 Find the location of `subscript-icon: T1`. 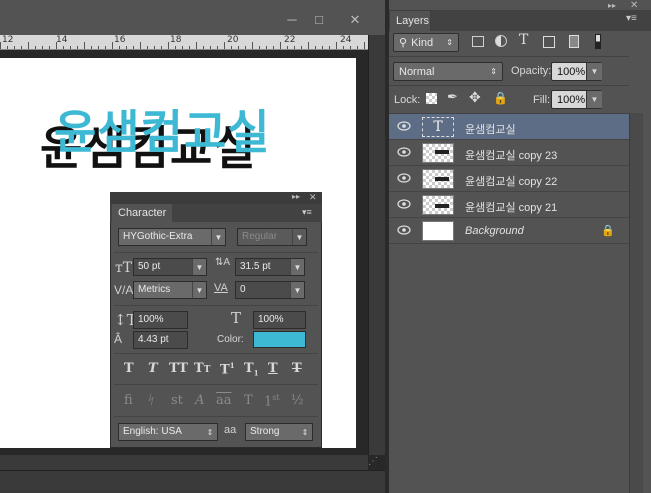

subscript-icon: T1 is located at coordinates (251, 369).